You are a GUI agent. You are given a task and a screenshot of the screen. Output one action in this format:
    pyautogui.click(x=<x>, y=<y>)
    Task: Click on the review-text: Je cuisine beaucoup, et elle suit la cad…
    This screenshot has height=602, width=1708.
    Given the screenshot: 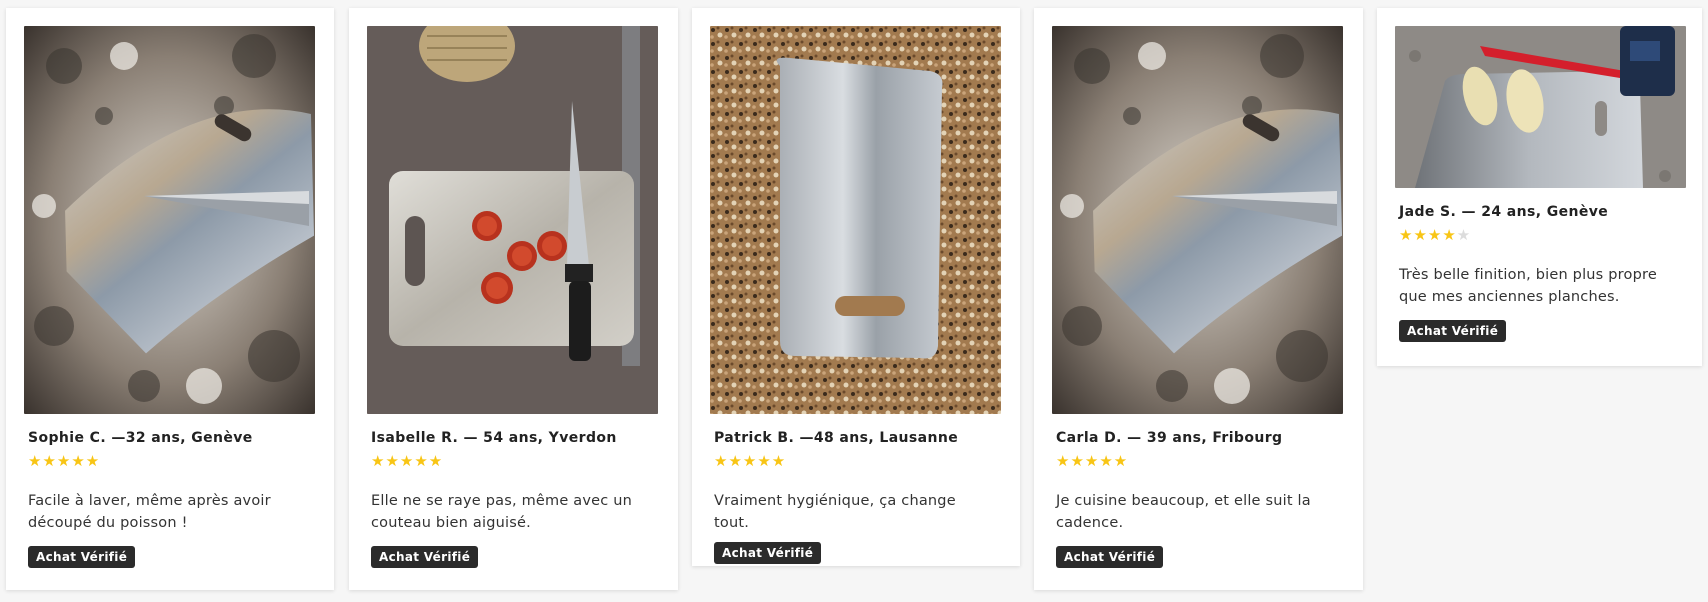 What is the action you would take?
    pyautogui.click(x=1183, y=512)
    